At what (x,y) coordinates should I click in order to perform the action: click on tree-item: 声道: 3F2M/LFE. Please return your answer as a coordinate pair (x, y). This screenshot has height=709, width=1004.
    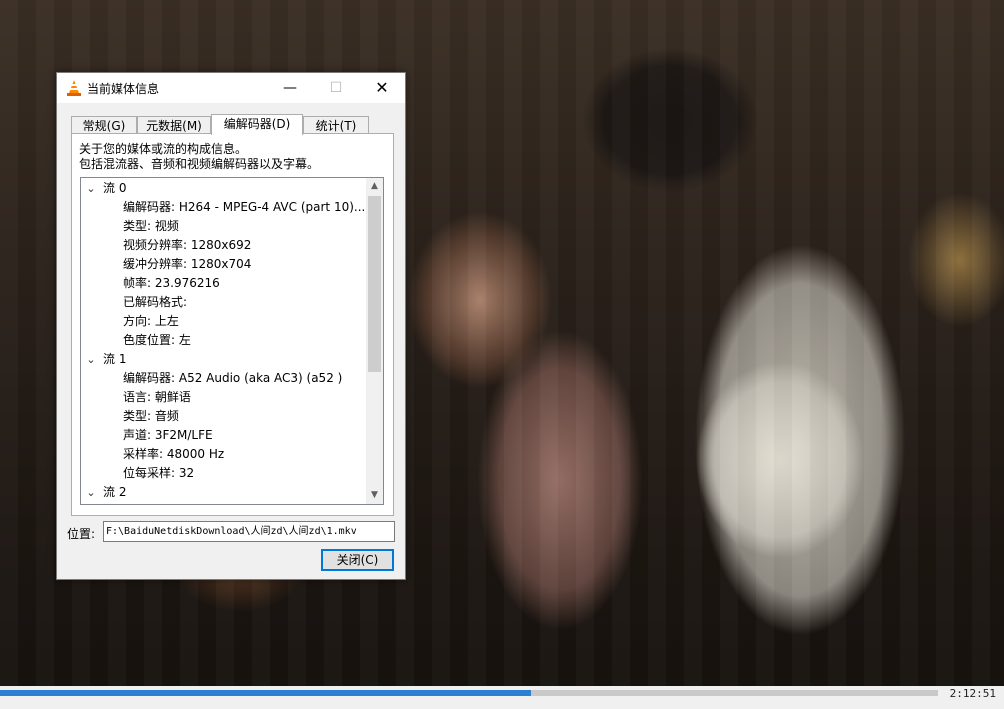
    Looking at the image, I should click on (168, 435).